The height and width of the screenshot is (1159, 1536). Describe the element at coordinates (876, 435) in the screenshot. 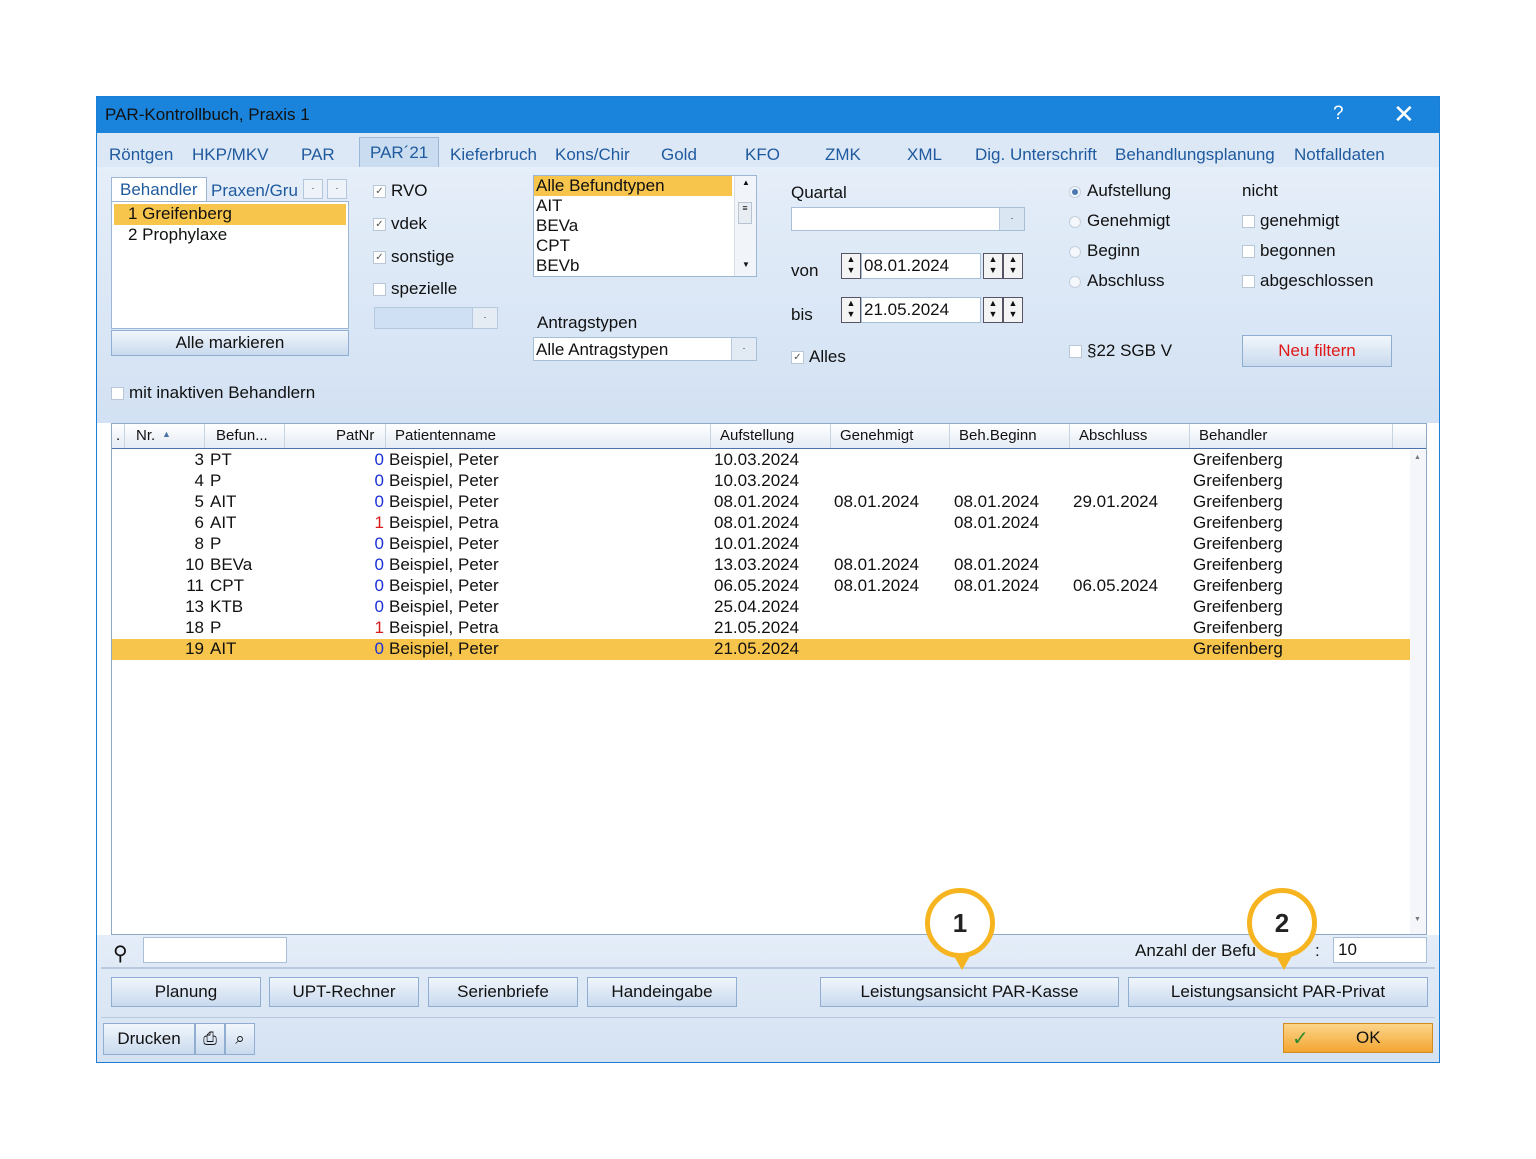

I see `column-header-genehmigt: Genehmigt` at that location.